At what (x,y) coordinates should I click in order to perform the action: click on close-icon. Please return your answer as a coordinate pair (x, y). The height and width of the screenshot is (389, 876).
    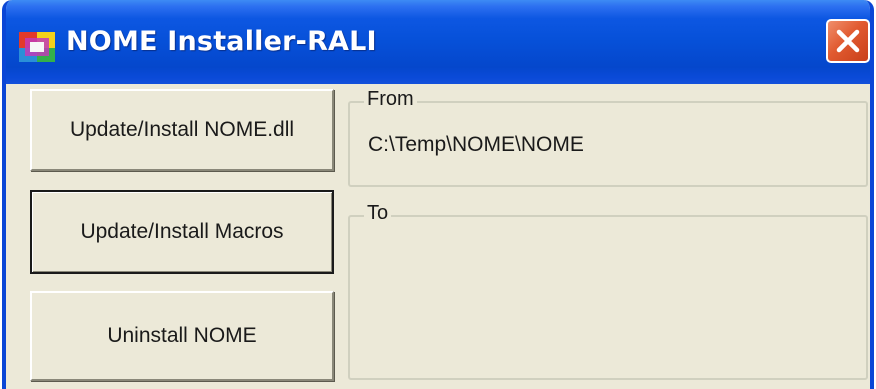
    Looking at the image, I should click on (848, 41).